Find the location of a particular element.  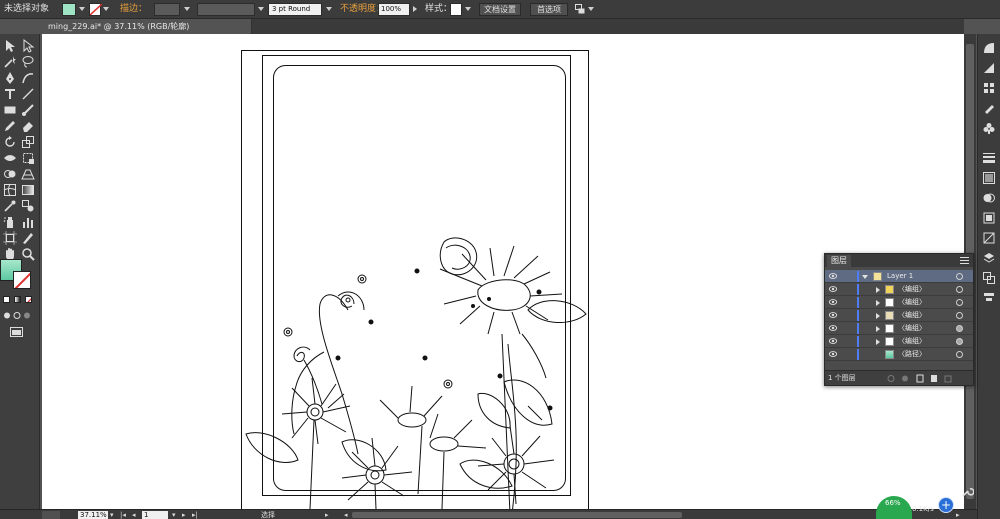

horizontal-scroll-thumb is located at coordinates (517, 515).